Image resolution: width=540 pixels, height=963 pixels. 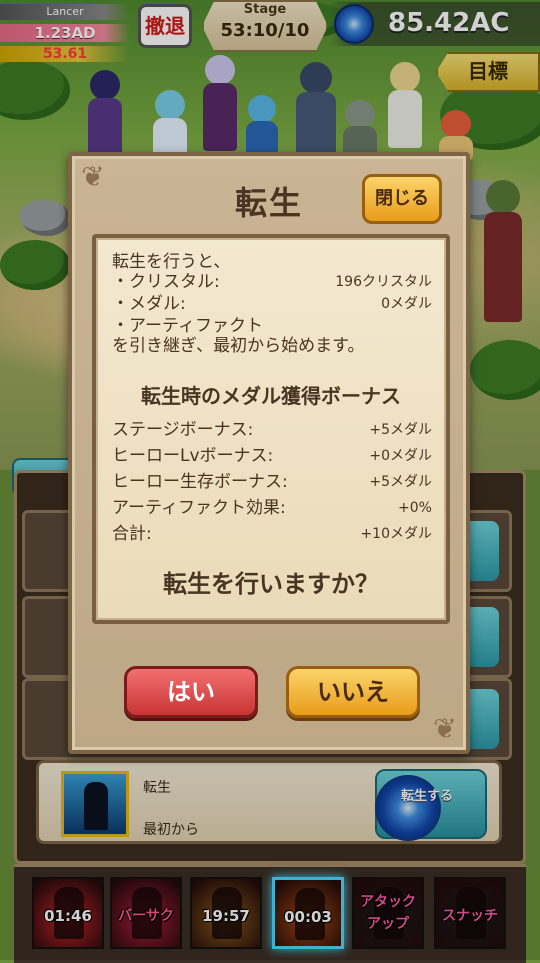 I want to click on total-label: 合計:, so click(x=132, y=534).